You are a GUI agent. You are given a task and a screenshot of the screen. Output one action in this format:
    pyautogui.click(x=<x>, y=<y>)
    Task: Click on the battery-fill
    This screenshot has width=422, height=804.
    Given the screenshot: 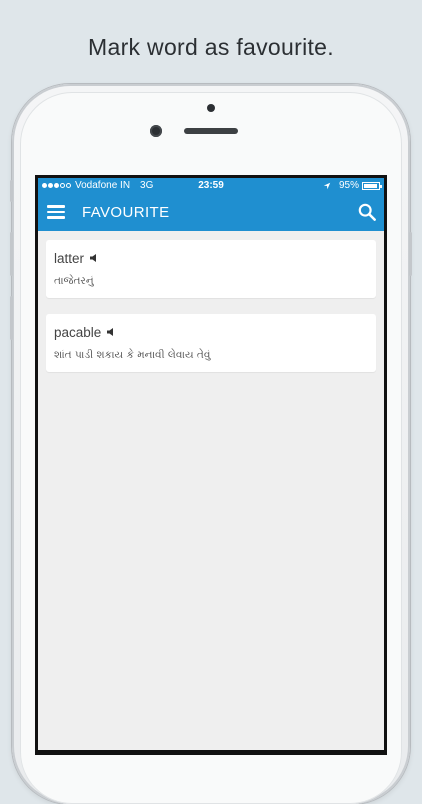 What is the action you would take?
    pyautogui.click(x=370, y=185)
    